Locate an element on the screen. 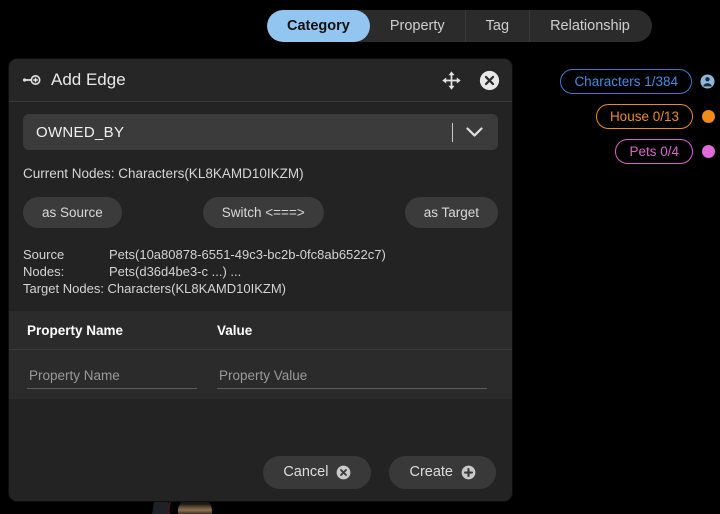 This screenshot has width=720, height=514. chevron-down-icon is located at coordinates (474, 132).